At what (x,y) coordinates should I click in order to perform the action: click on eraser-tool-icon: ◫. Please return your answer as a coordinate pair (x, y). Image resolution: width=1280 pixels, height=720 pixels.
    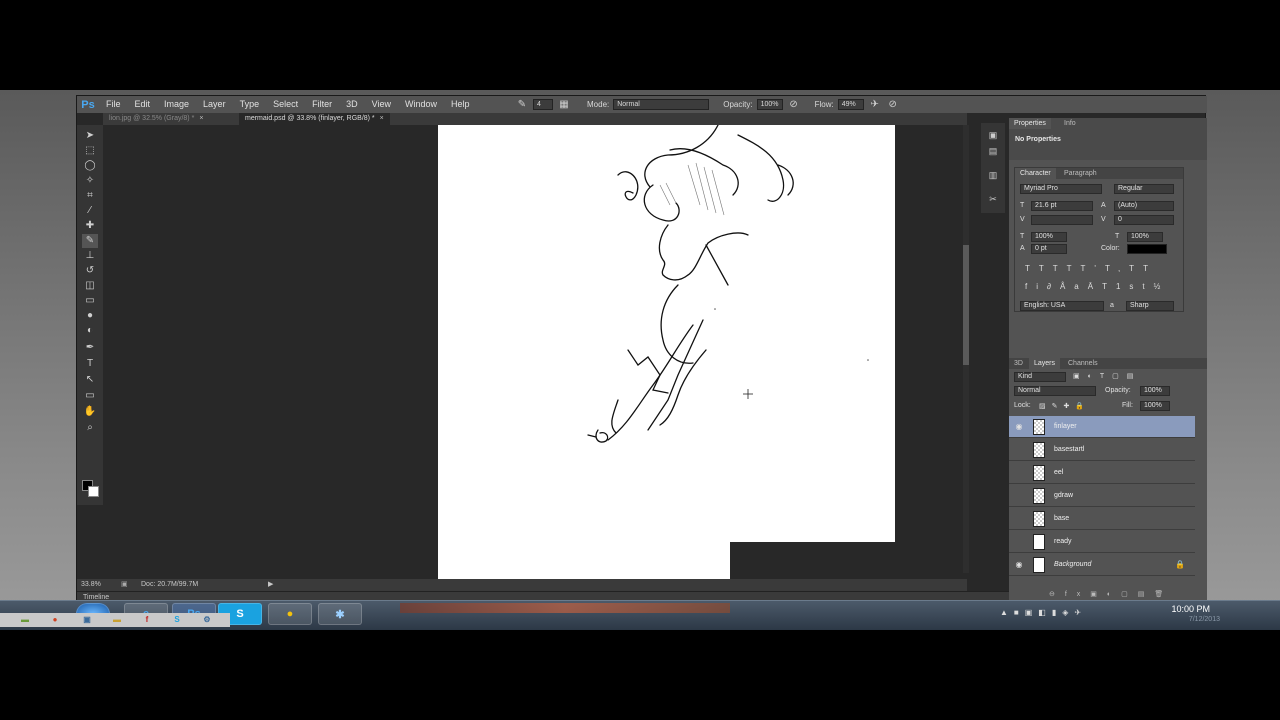
    Looking at the image, I should click on (90, 286).